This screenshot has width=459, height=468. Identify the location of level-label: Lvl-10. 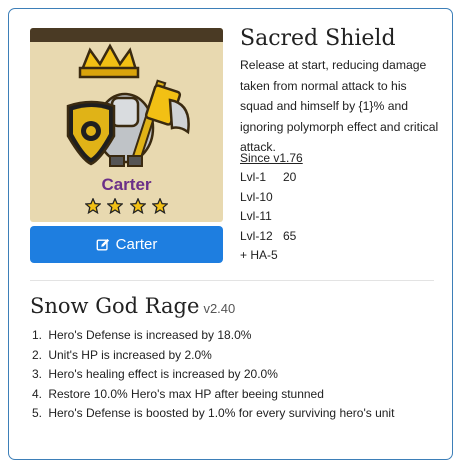
(256, 196).